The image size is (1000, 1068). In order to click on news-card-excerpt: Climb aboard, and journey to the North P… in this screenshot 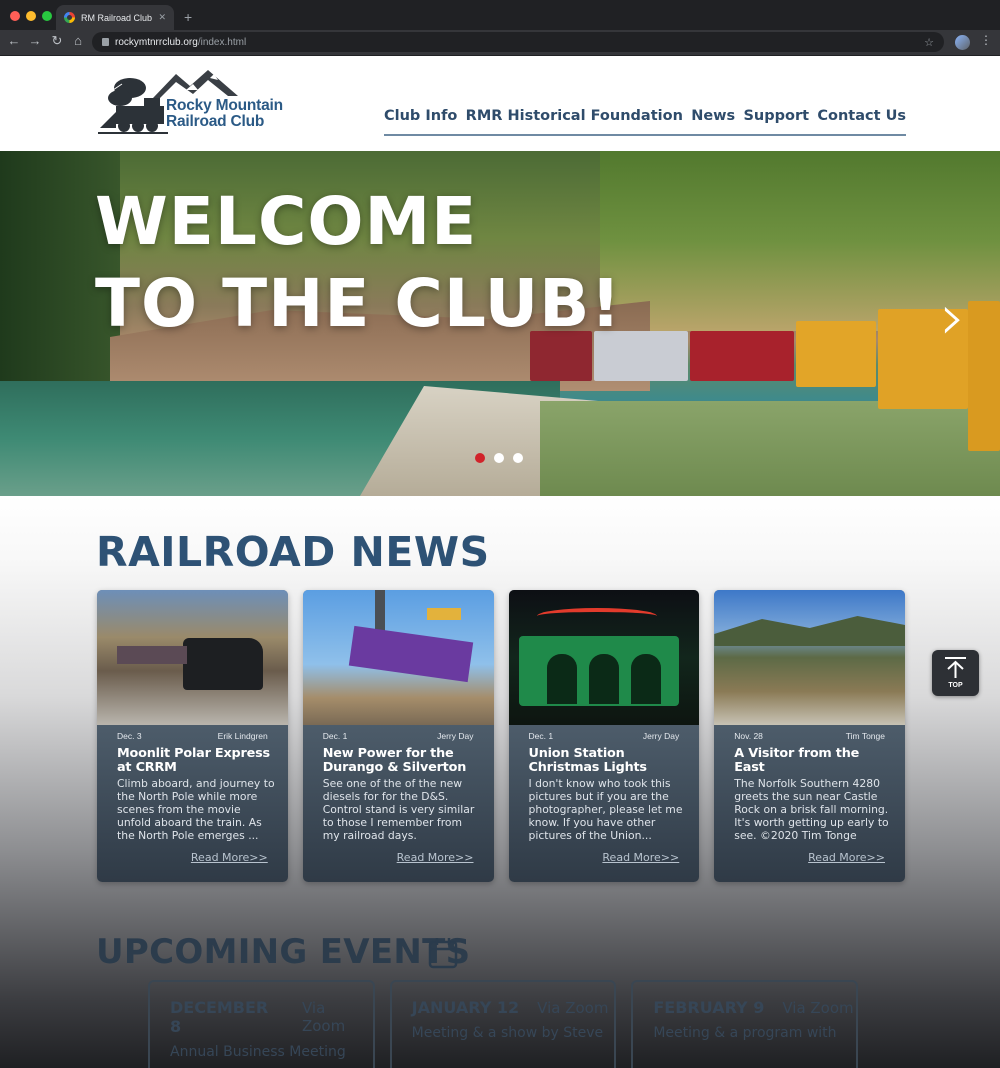, I will do `click(196, 809)`.